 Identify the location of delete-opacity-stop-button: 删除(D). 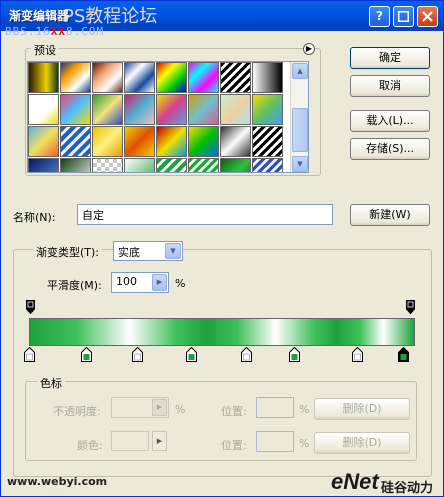
(362, 409).